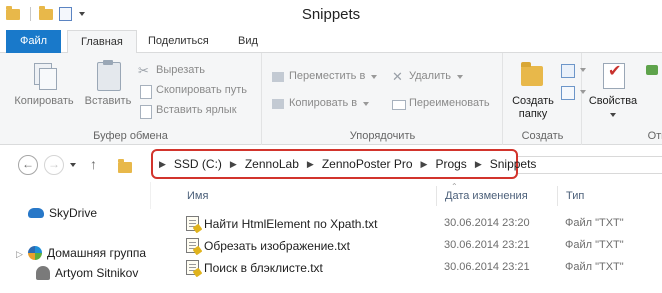 This screenshot has width=662, height=293. Describe the element at coordinates (449, 103) in the screenshot. I see `rename-label: Переименовать` at that location.